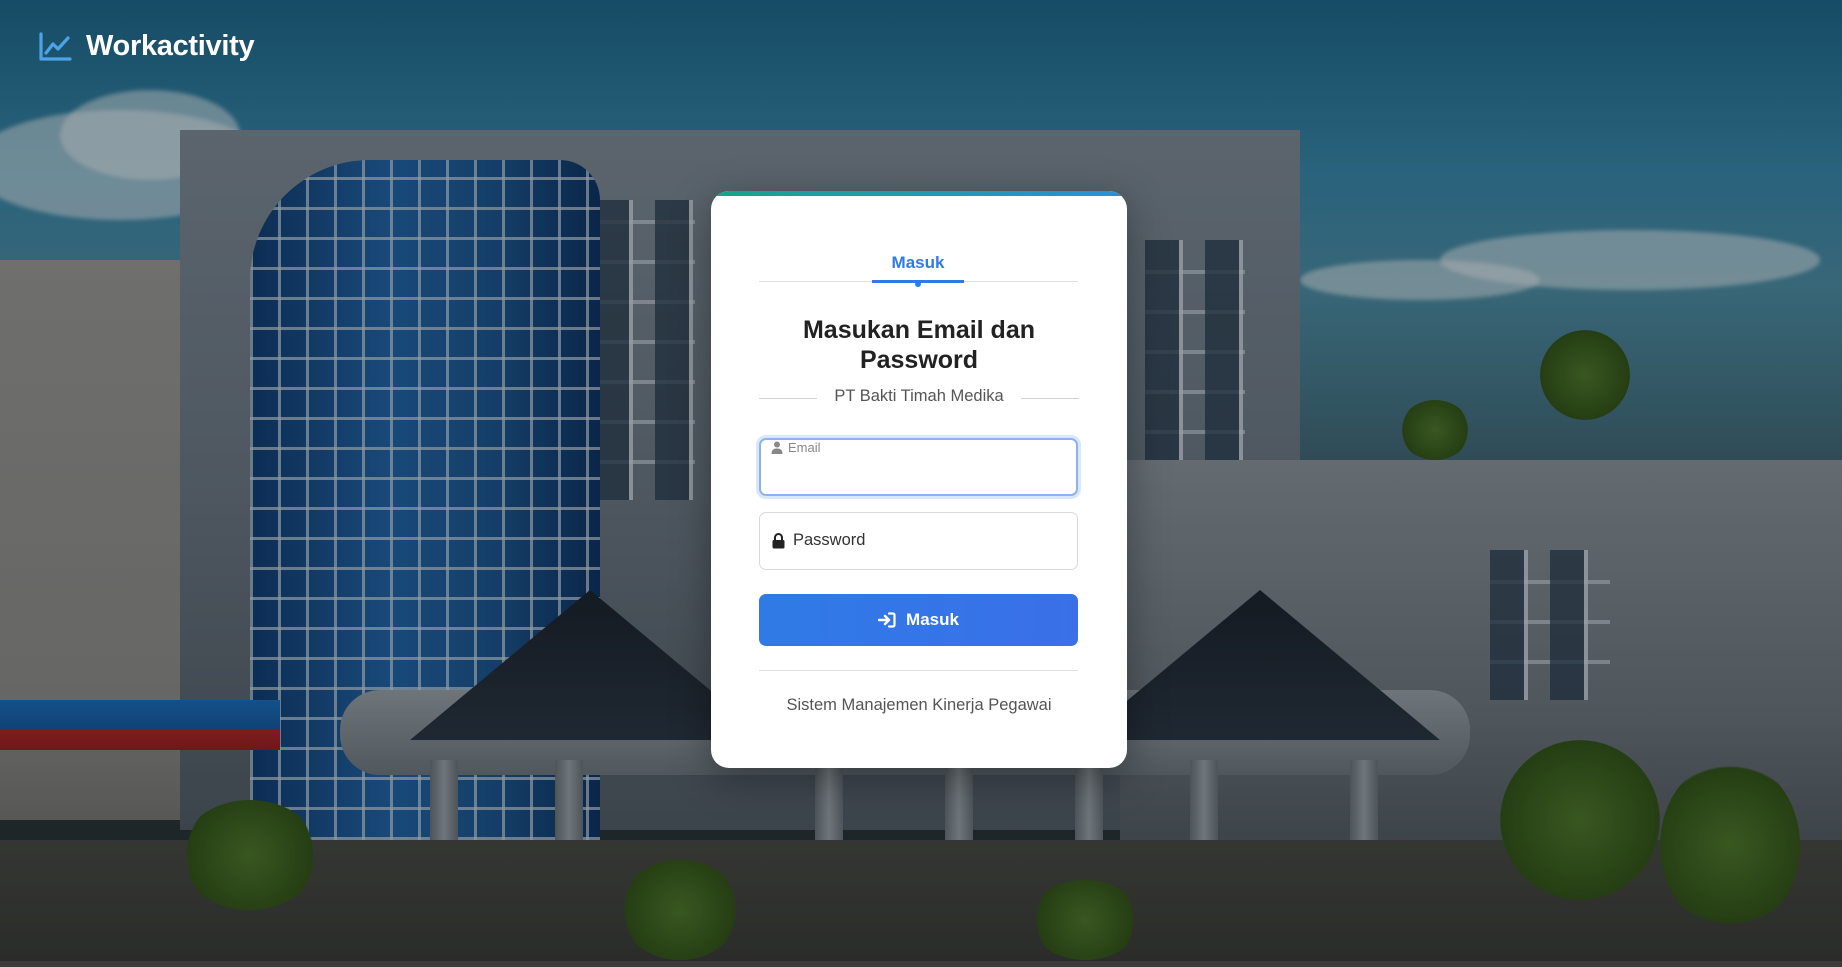 Image resolution: width=1842 pixels, height=967 pixels. I want to click on company-row: PT Bakti Timah Medika, so click(919, 398).